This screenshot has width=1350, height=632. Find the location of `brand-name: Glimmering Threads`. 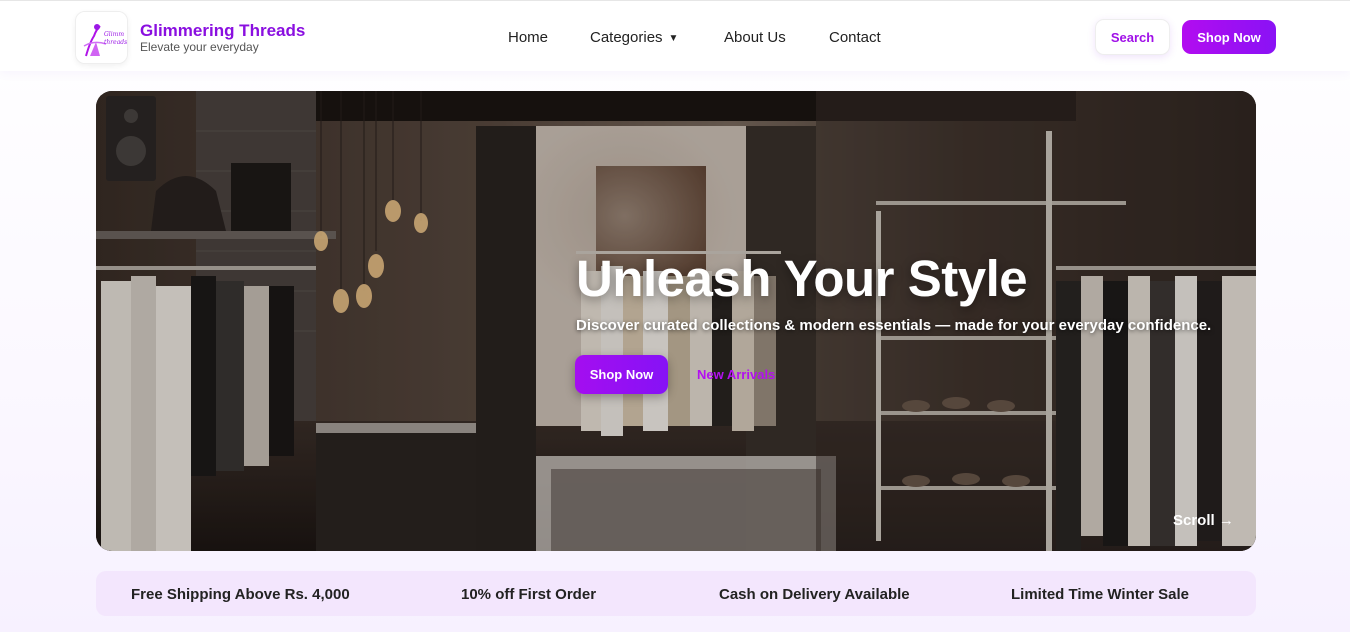

brand-name: Glimmering Threads is located at coordinates (222, 31).